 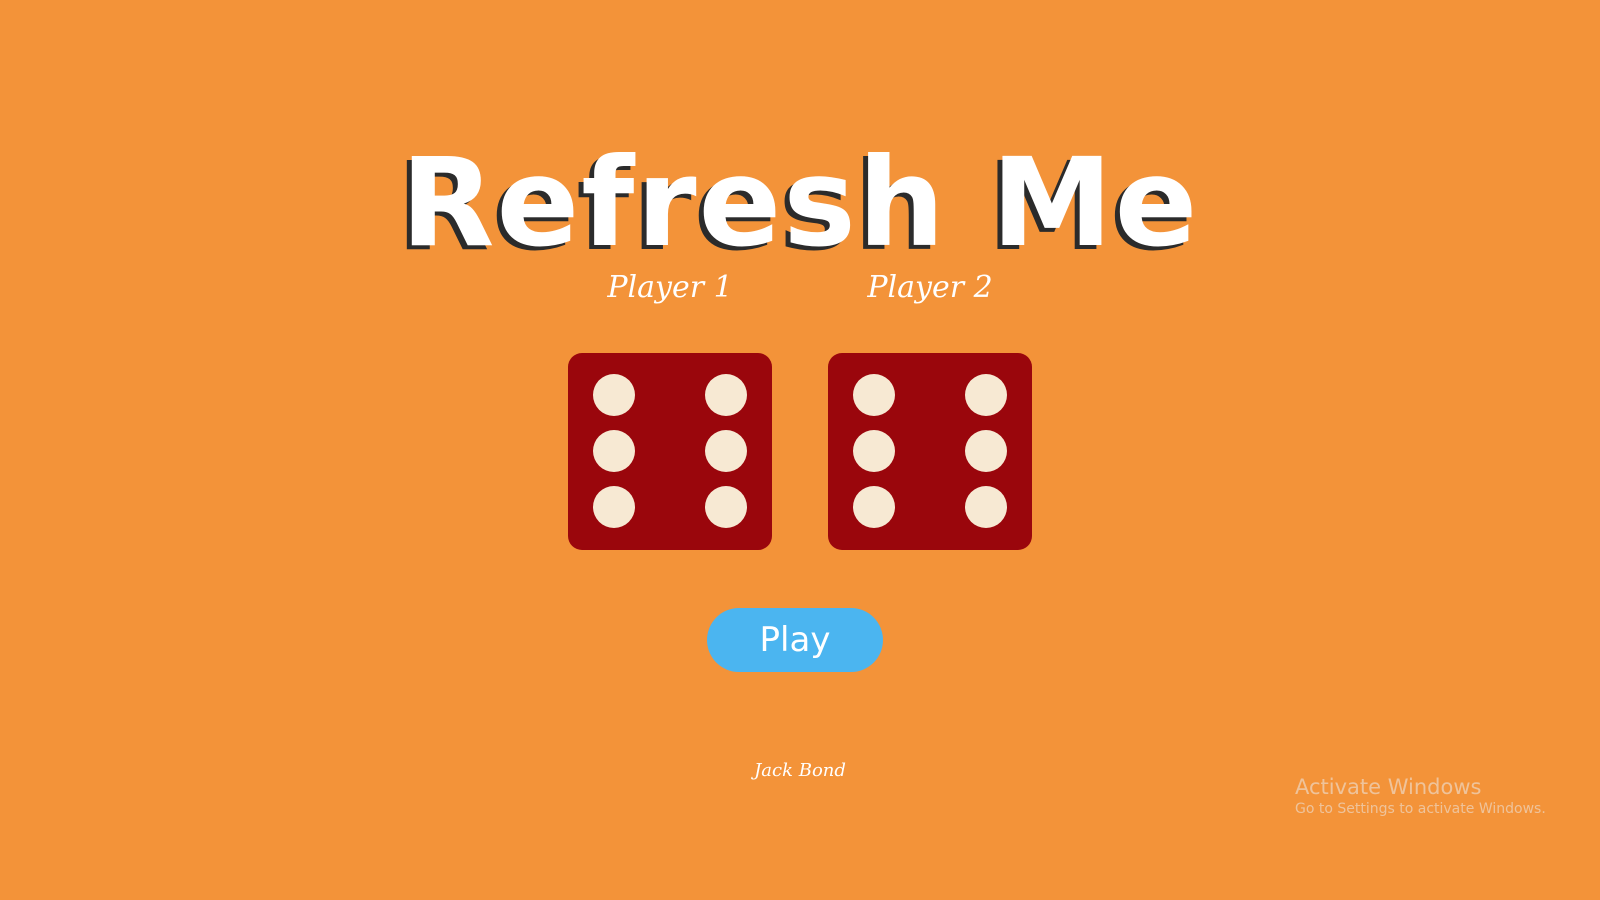 I want to click on play-button: Play, so click(x=795, y=640).